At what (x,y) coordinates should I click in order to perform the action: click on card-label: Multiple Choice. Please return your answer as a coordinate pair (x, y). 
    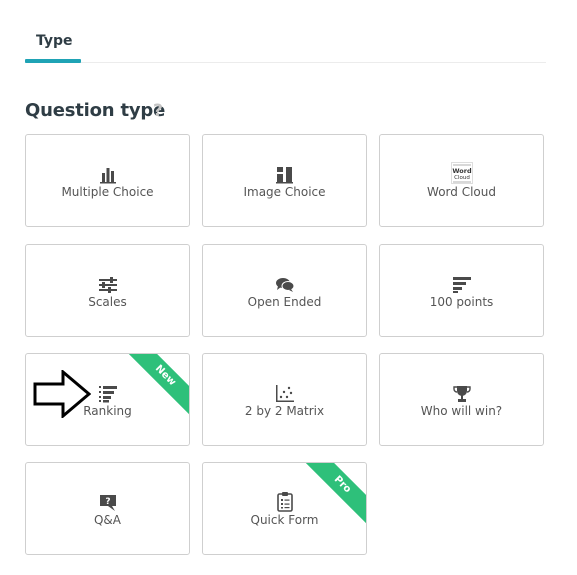
    Looking at the image, I should click on (107, 192).